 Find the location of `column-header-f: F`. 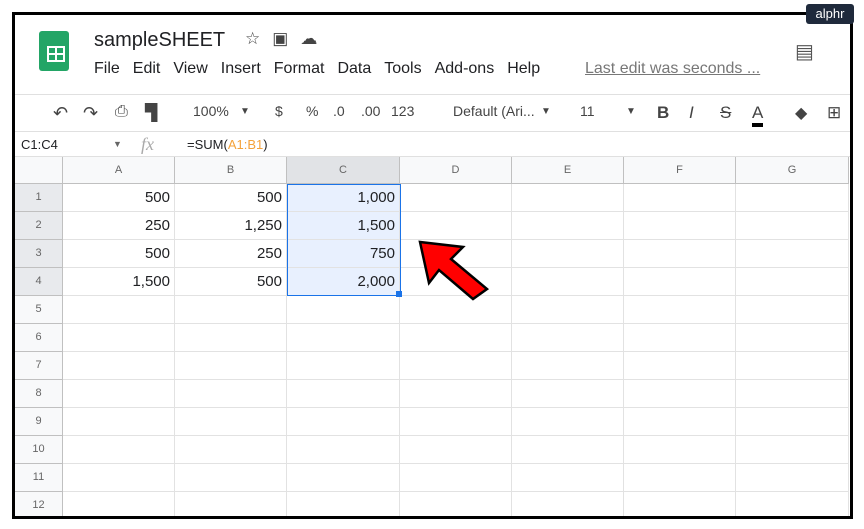

column-header-f: F is located at coordinates (680, 170).